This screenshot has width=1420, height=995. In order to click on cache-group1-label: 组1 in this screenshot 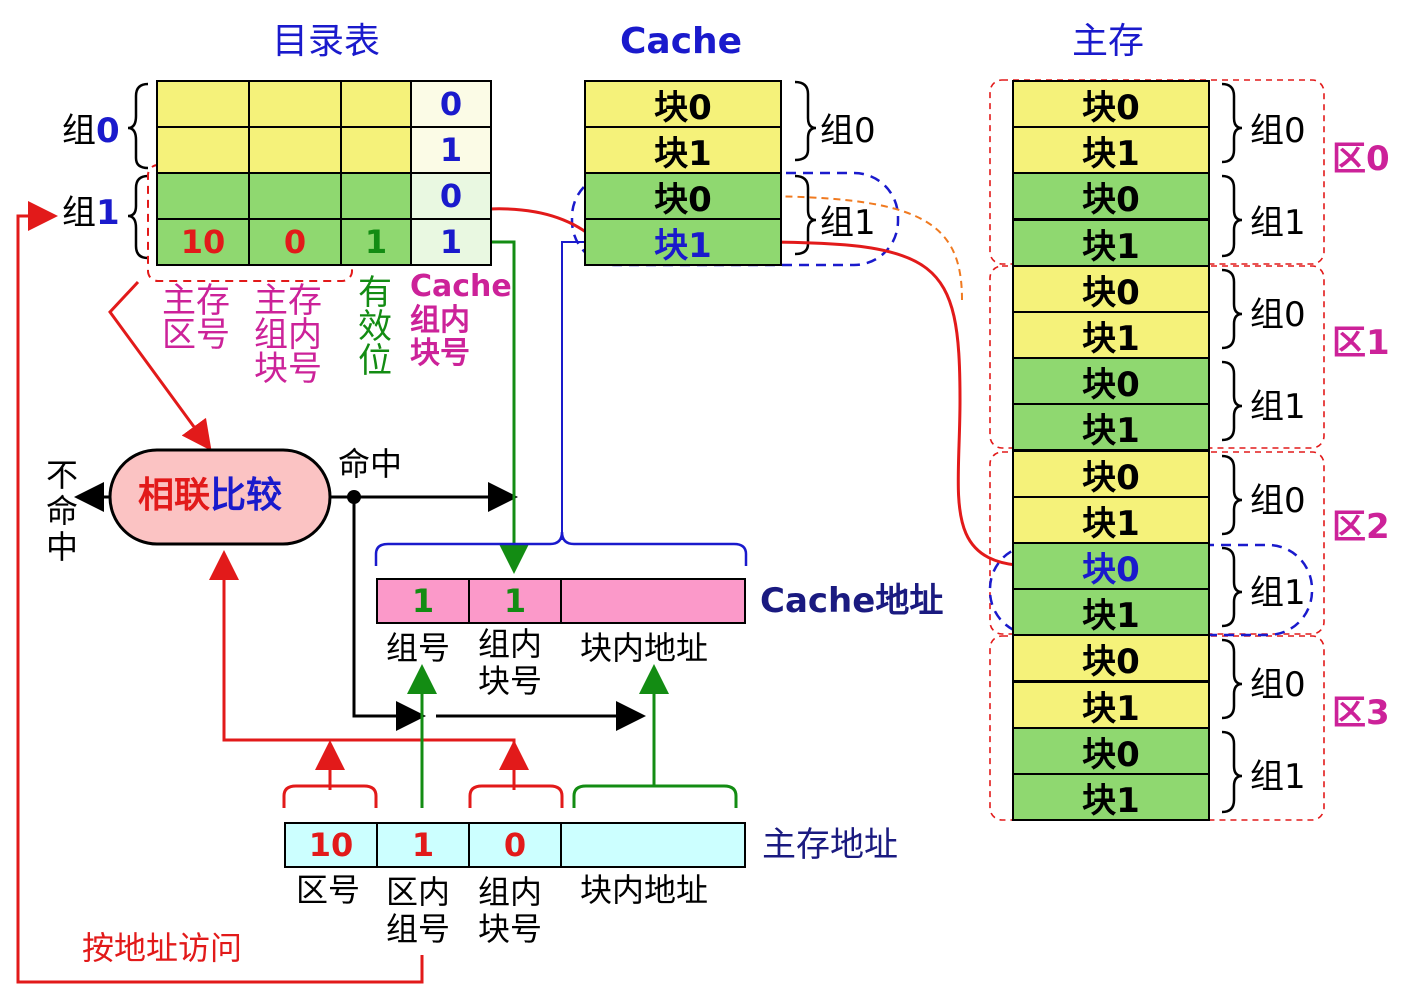, I will do `click(848, 223)`.